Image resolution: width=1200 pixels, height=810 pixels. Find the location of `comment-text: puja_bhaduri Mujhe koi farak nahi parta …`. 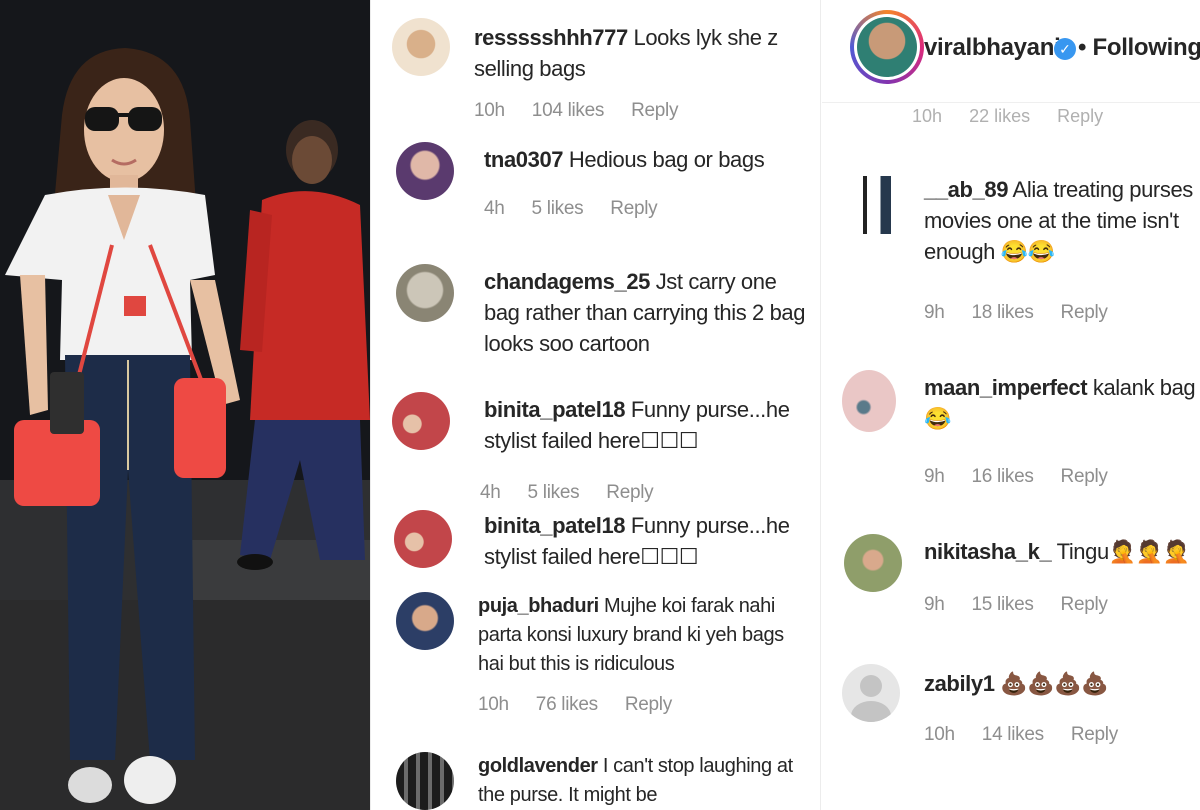

comment-text: puja_bhaduri Mujhe koi farak nahi parta … is located at coordinates (643, 635).